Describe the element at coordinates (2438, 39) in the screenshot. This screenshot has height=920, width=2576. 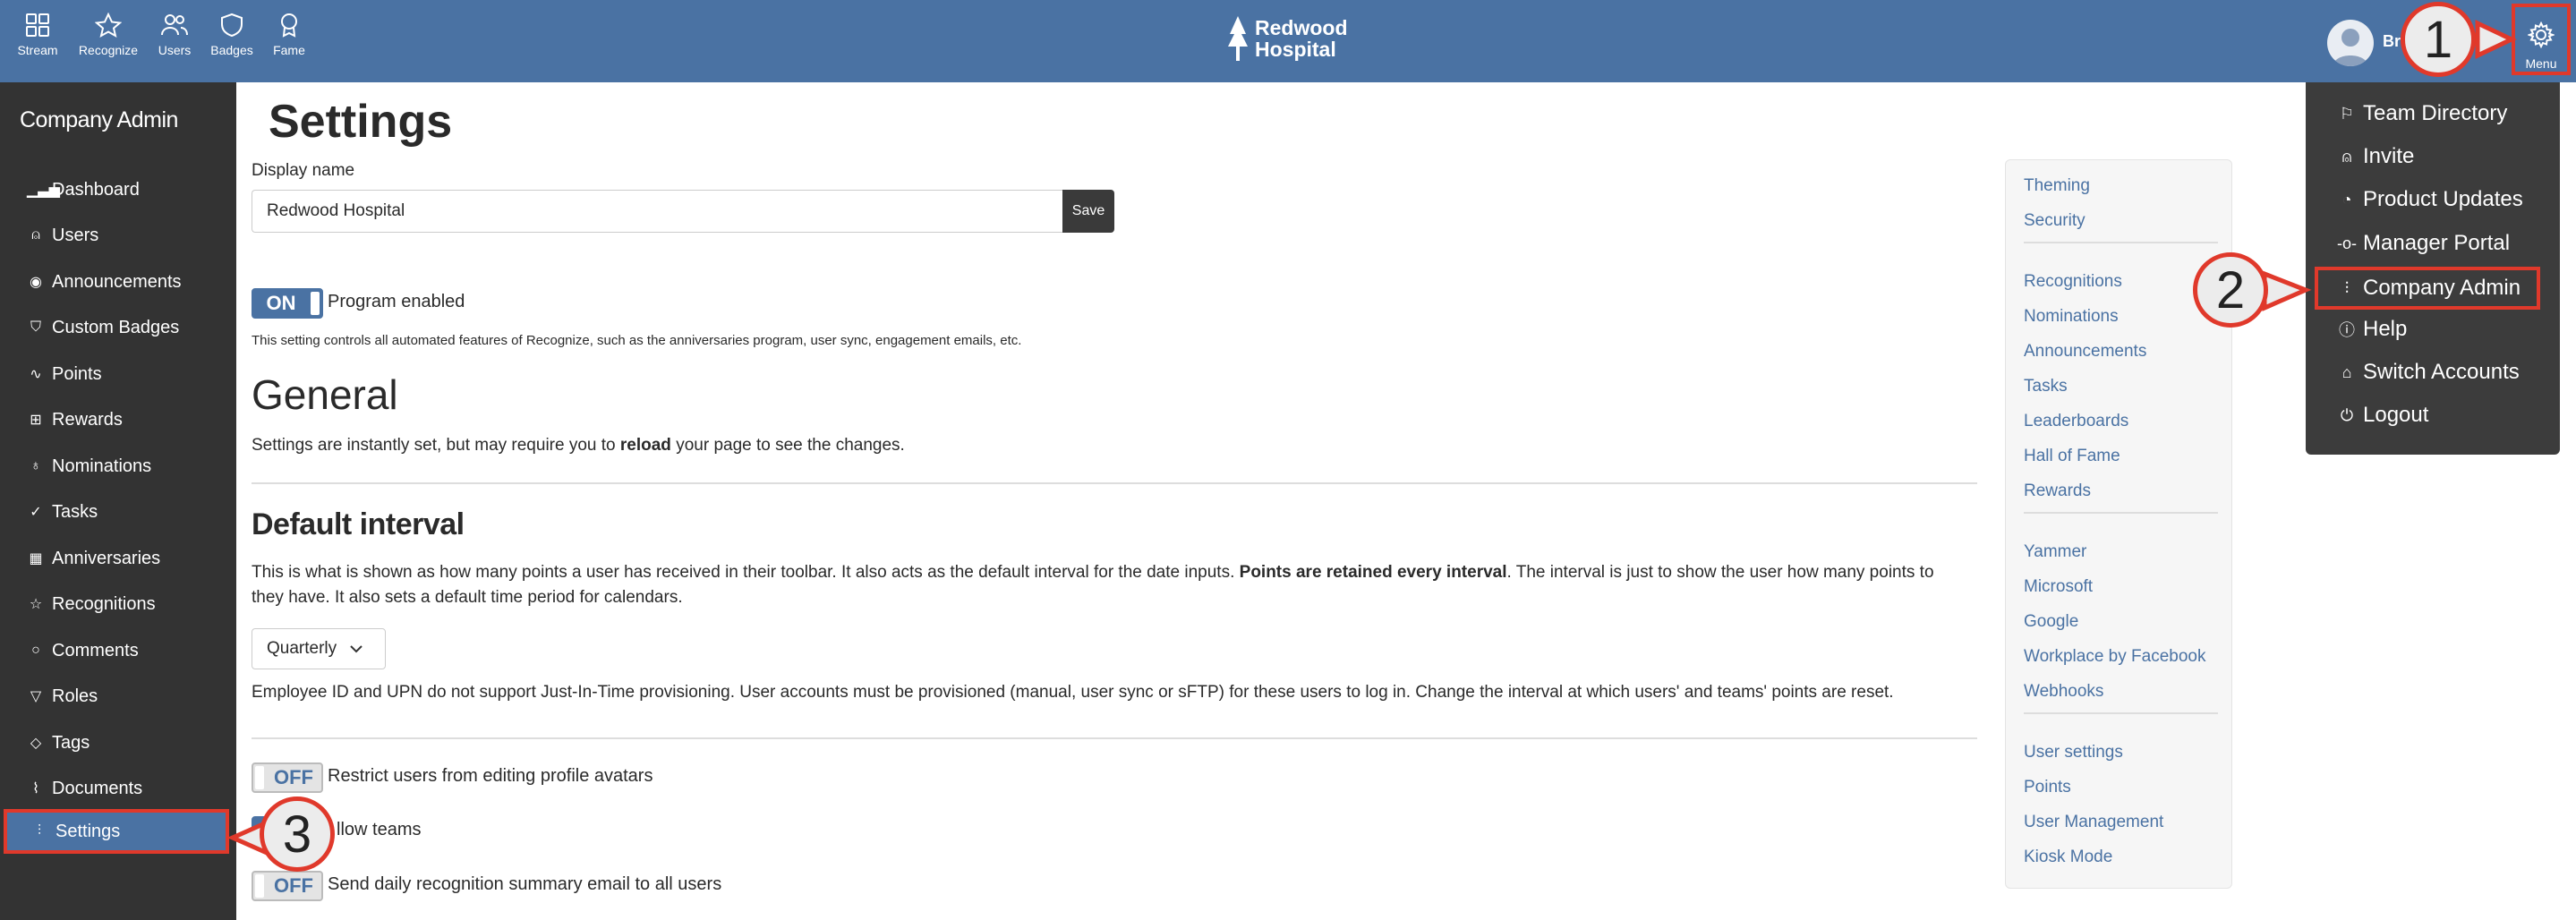
I see `callout-1: 1` at that location.